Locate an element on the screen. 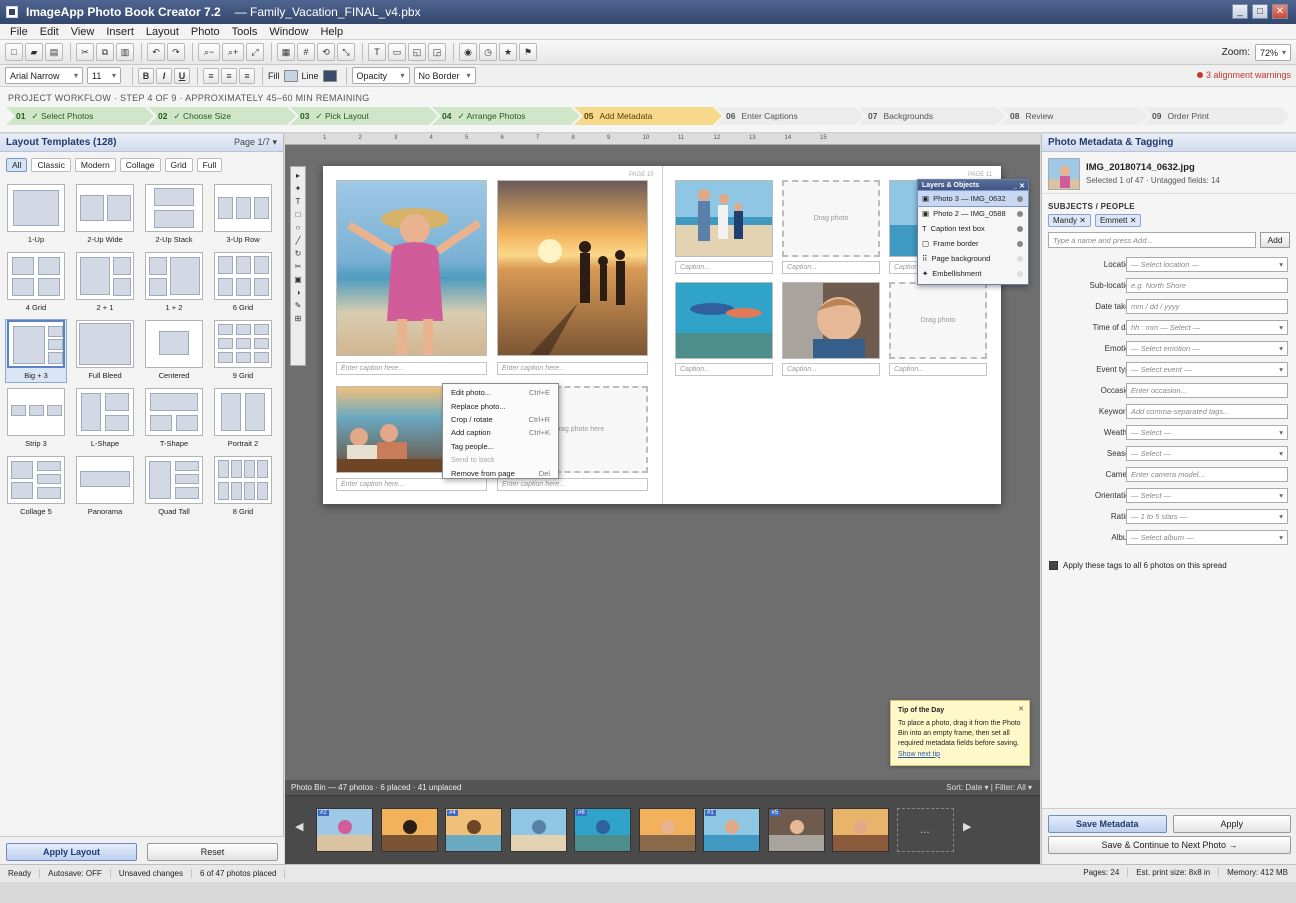  frame-icon: ▦ is located at coordinates (286, 52).